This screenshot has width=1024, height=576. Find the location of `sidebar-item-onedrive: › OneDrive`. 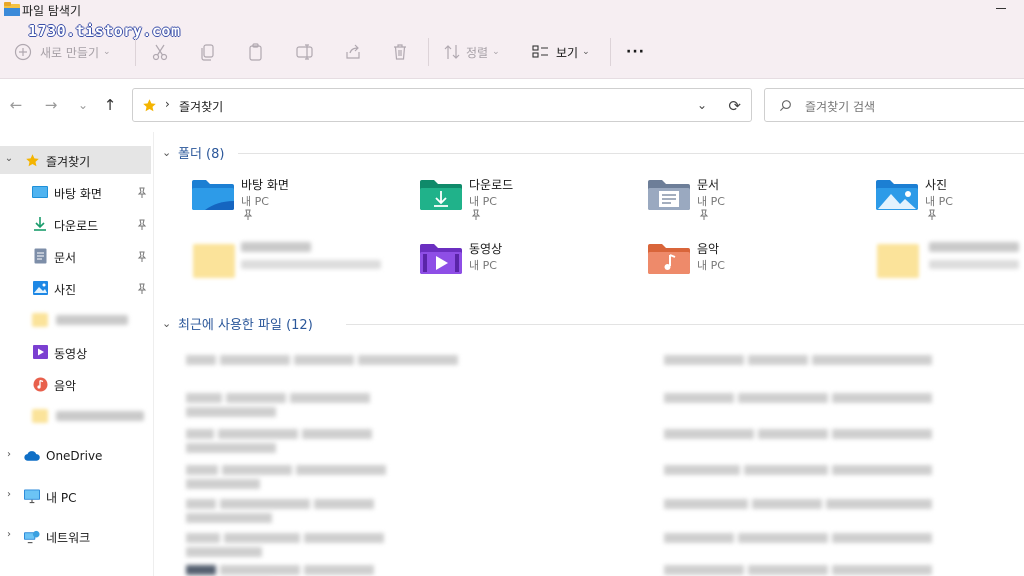

sidebar-item-onedrive: › OneDrive is located at coordinates (75, 456).